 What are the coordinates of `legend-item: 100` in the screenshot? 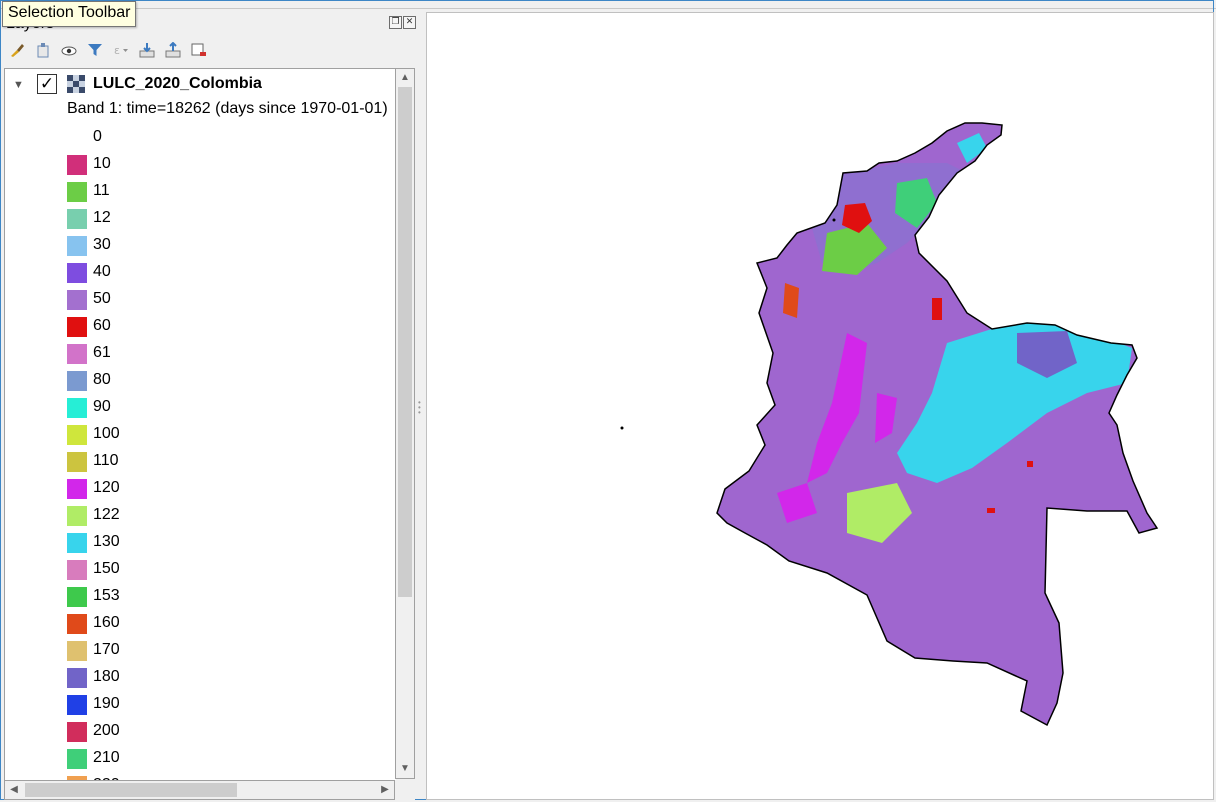 It's located at (217, 435).